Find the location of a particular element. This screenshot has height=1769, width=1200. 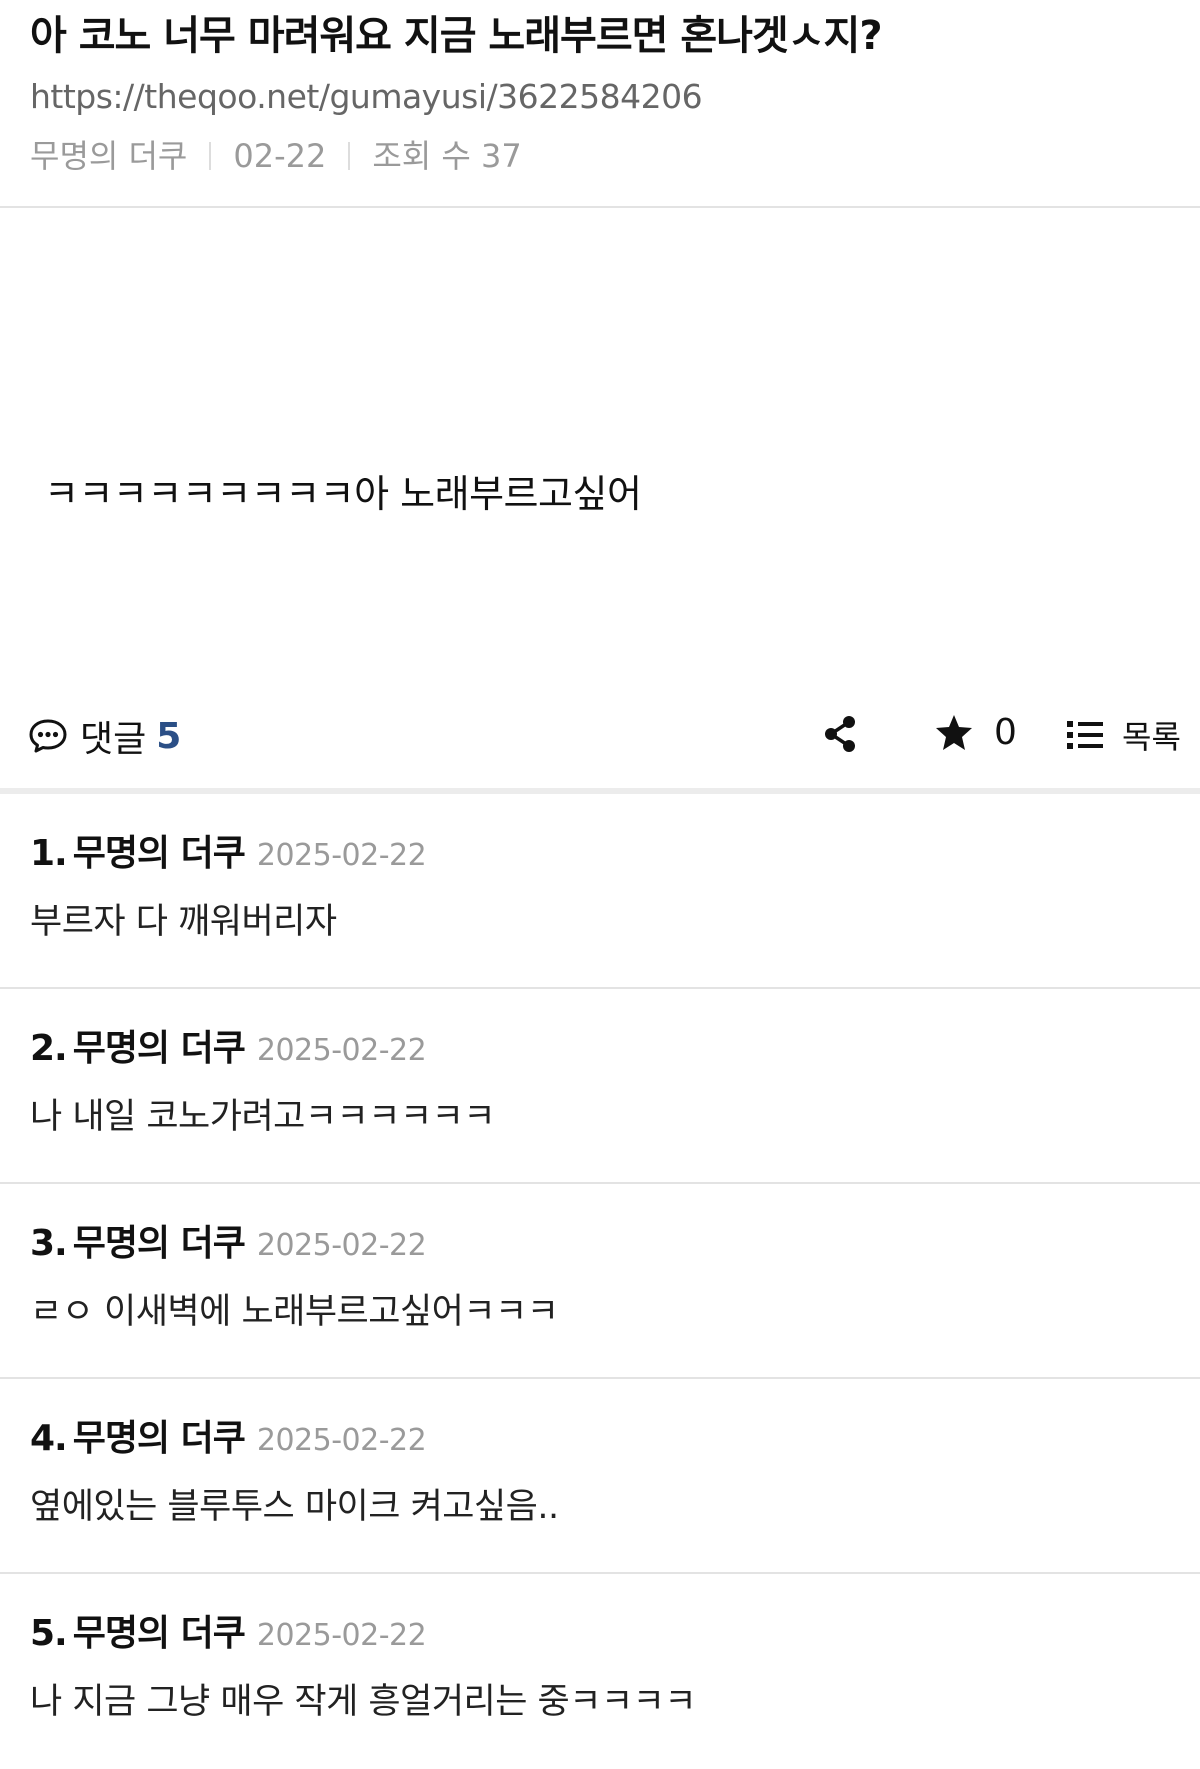

share-button is located at coordinates (840, 736).